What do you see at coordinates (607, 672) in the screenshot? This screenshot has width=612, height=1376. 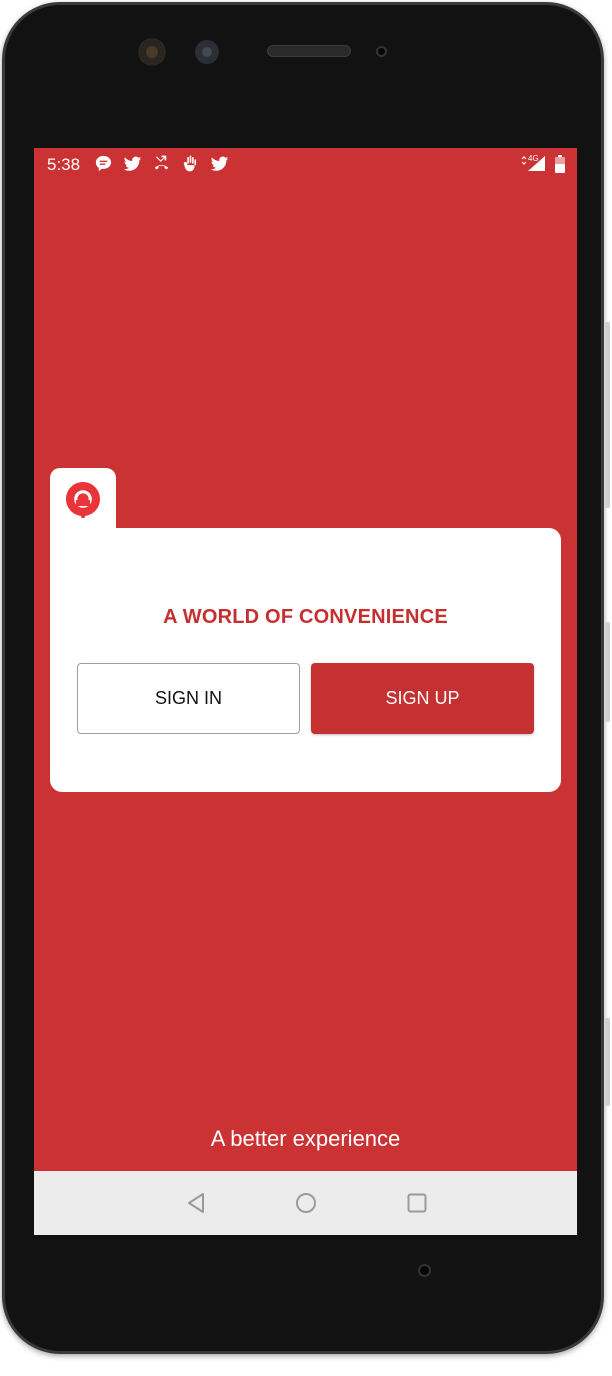 I see `volume-button` at bounding box center [607, 672].